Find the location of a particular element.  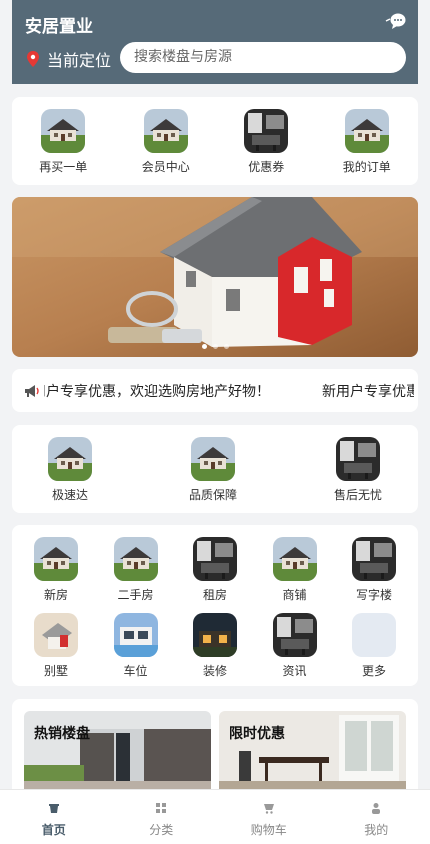

category-label: 资讯 is located at coordinates (294, 671).